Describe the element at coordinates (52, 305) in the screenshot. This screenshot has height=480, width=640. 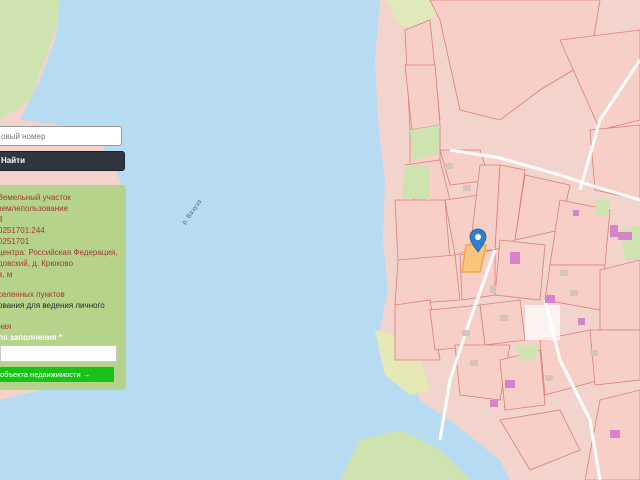
I see `info-line: ования для ведения личного` at that location.